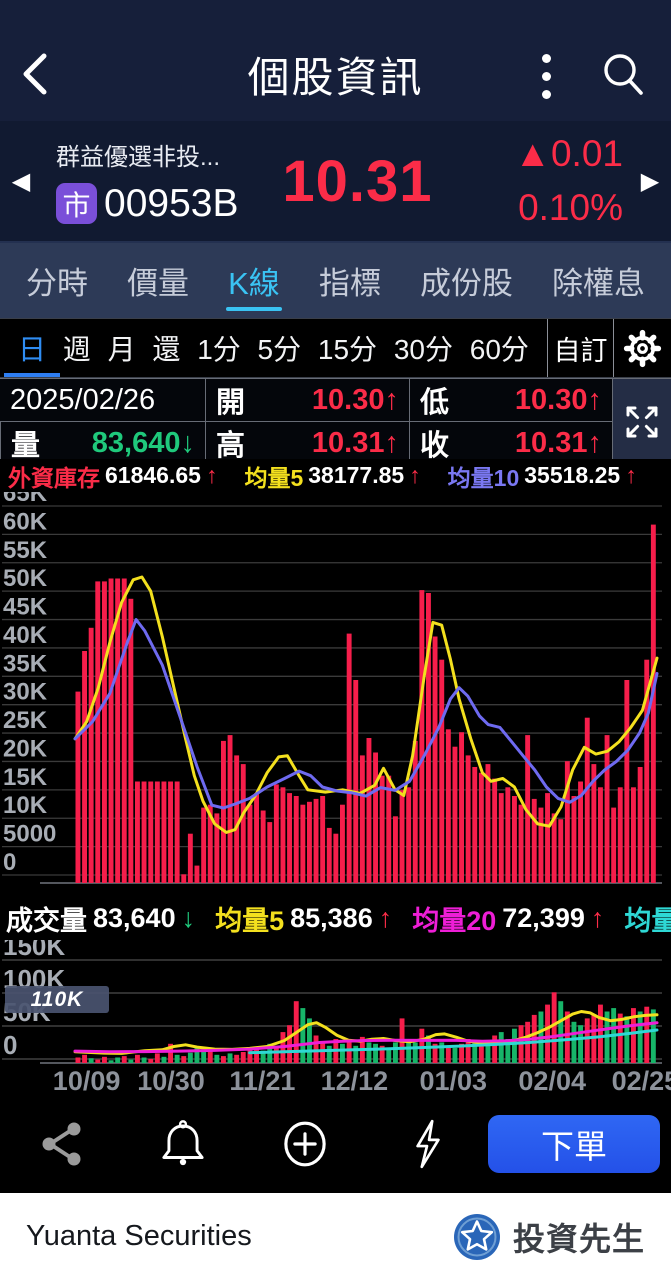 The width and height of the screenshot is (671, 1280). What do you see at coordinates (580, 348) in the screenshot?
I see `period-custom: 自訂` at bounding box center [580, 348].